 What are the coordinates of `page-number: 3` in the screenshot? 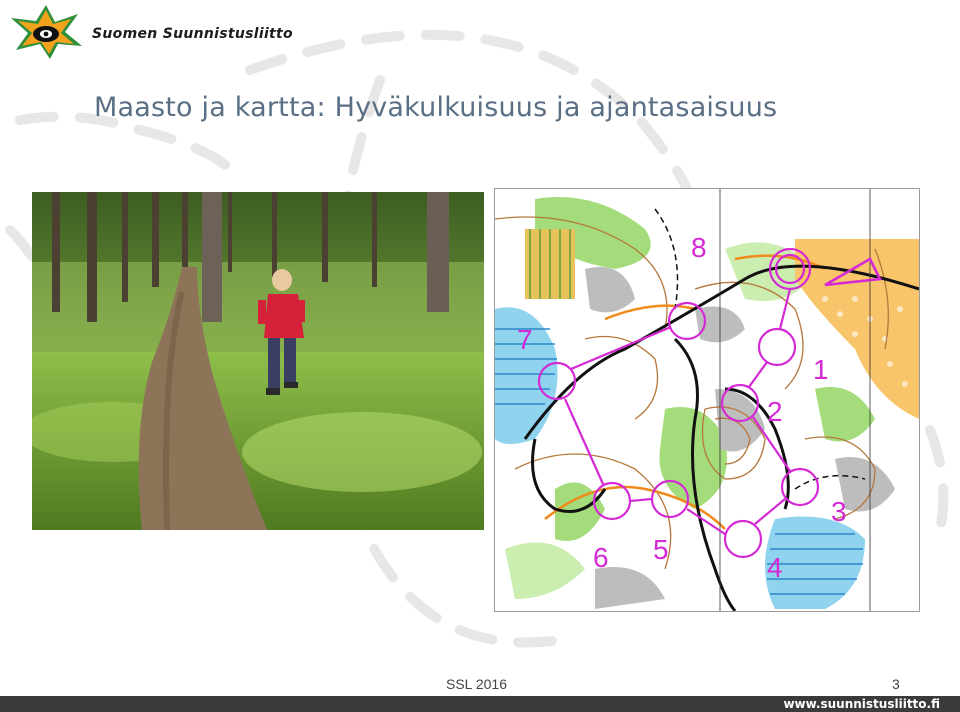 It's located at (896, 684).